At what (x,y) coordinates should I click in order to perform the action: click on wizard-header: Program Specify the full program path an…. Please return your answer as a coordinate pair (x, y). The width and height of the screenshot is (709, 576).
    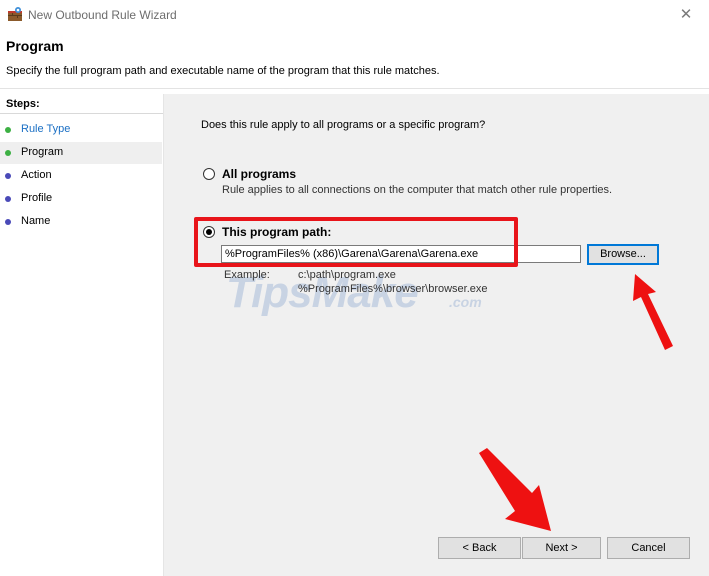
    Looking at the image, I should click on (354, 59).